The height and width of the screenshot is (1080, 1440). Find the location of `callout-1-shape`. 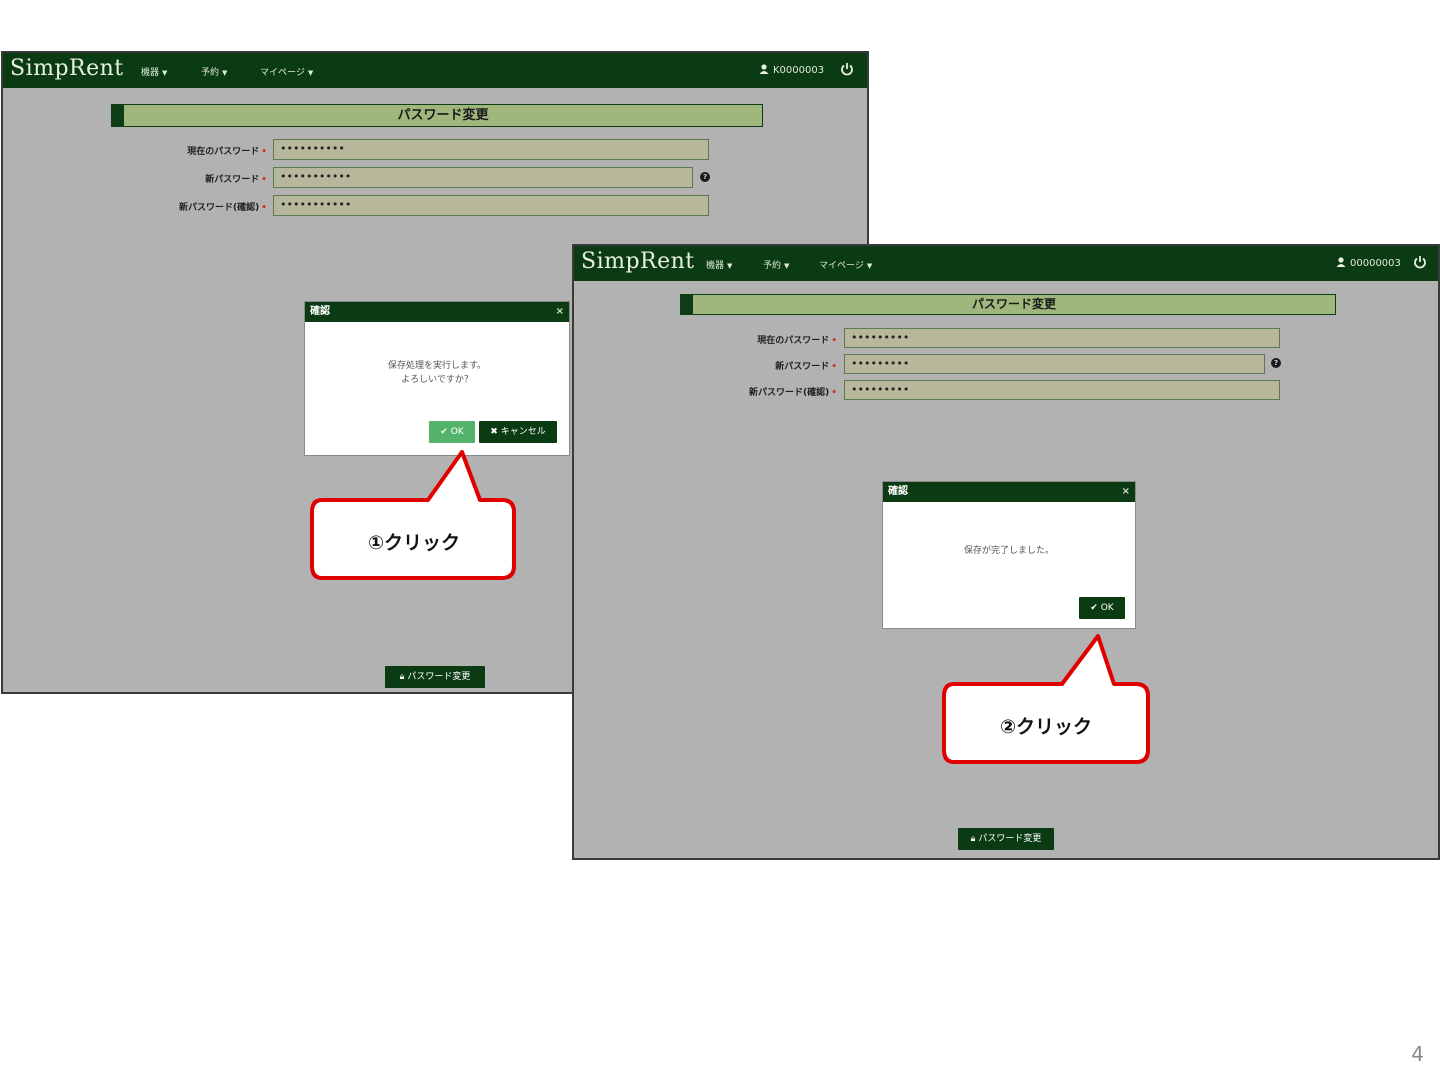

callout-1-shape is located at coordinates (413, 515).